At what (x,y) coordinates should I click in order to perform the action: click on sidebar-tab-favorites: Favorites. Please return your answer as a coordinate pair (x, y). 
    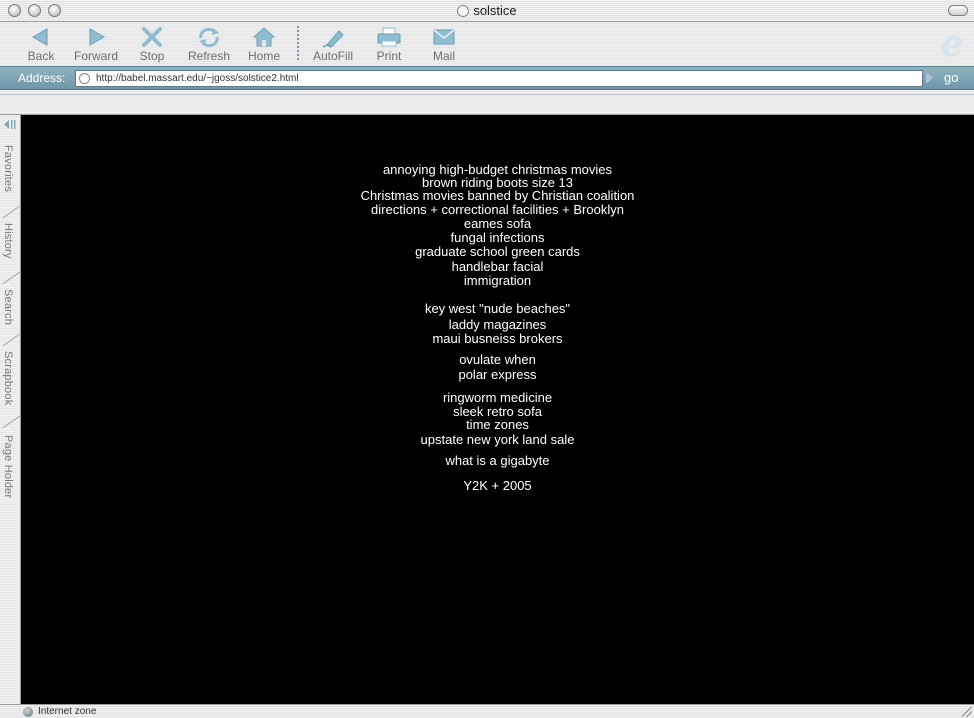
    Looking at the image, I should click on (10, 168).